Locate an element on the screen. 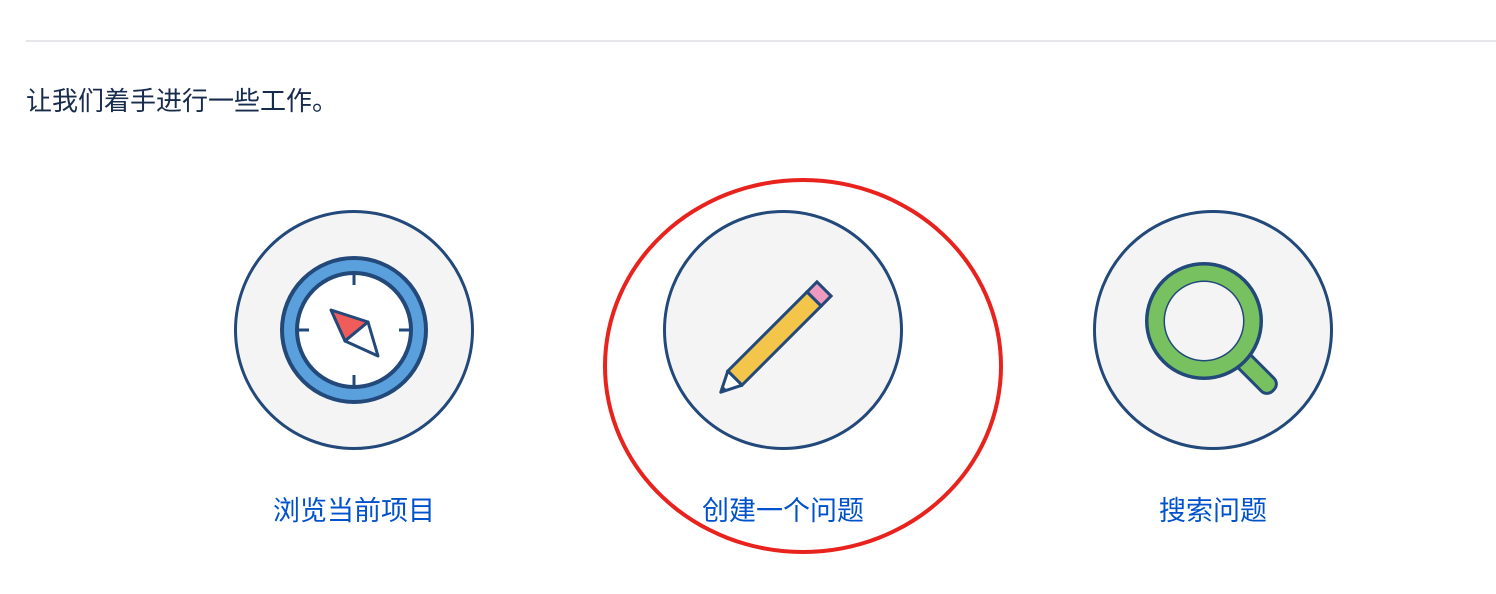 Image resolution: width=1496 pixels, height=594 pixels. magnifier-icon is located at coordinates (1211, 328).